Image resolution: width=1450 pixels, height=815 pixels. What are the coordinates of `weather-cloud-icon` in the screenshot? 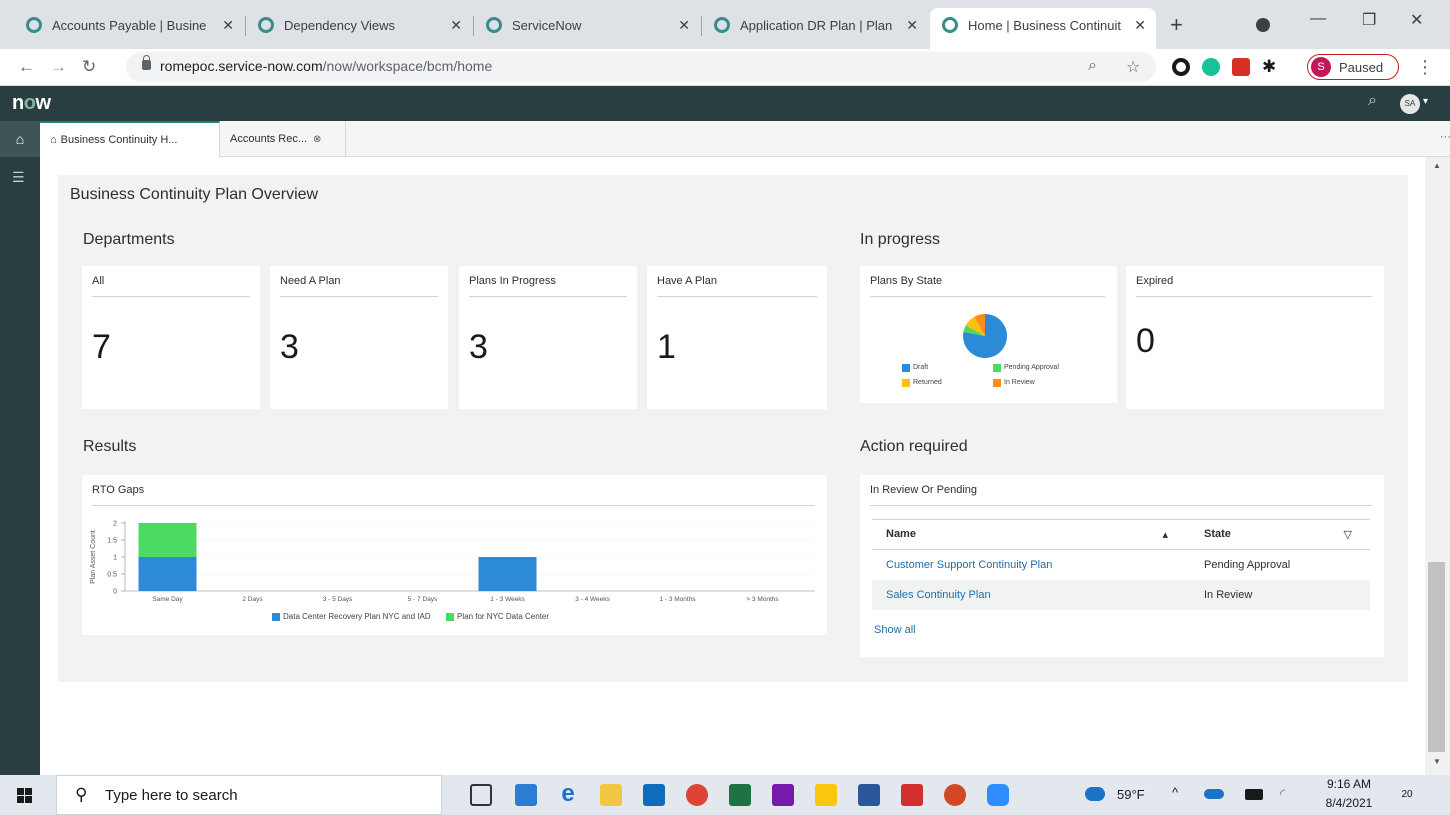 It's located at (1095, 794).